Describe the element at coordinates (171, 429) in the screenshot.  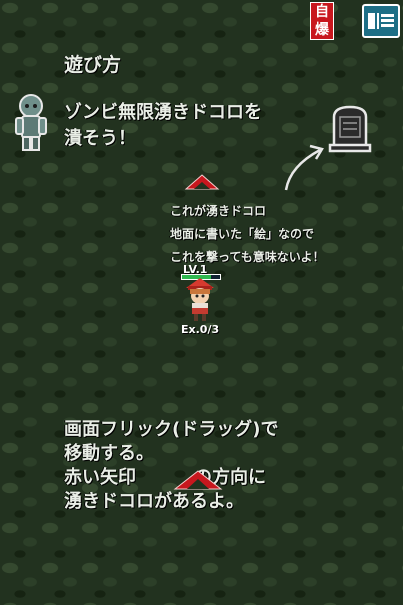
I see `howto-message-line1: 画面フリック(ドラッグ)で` at that location.